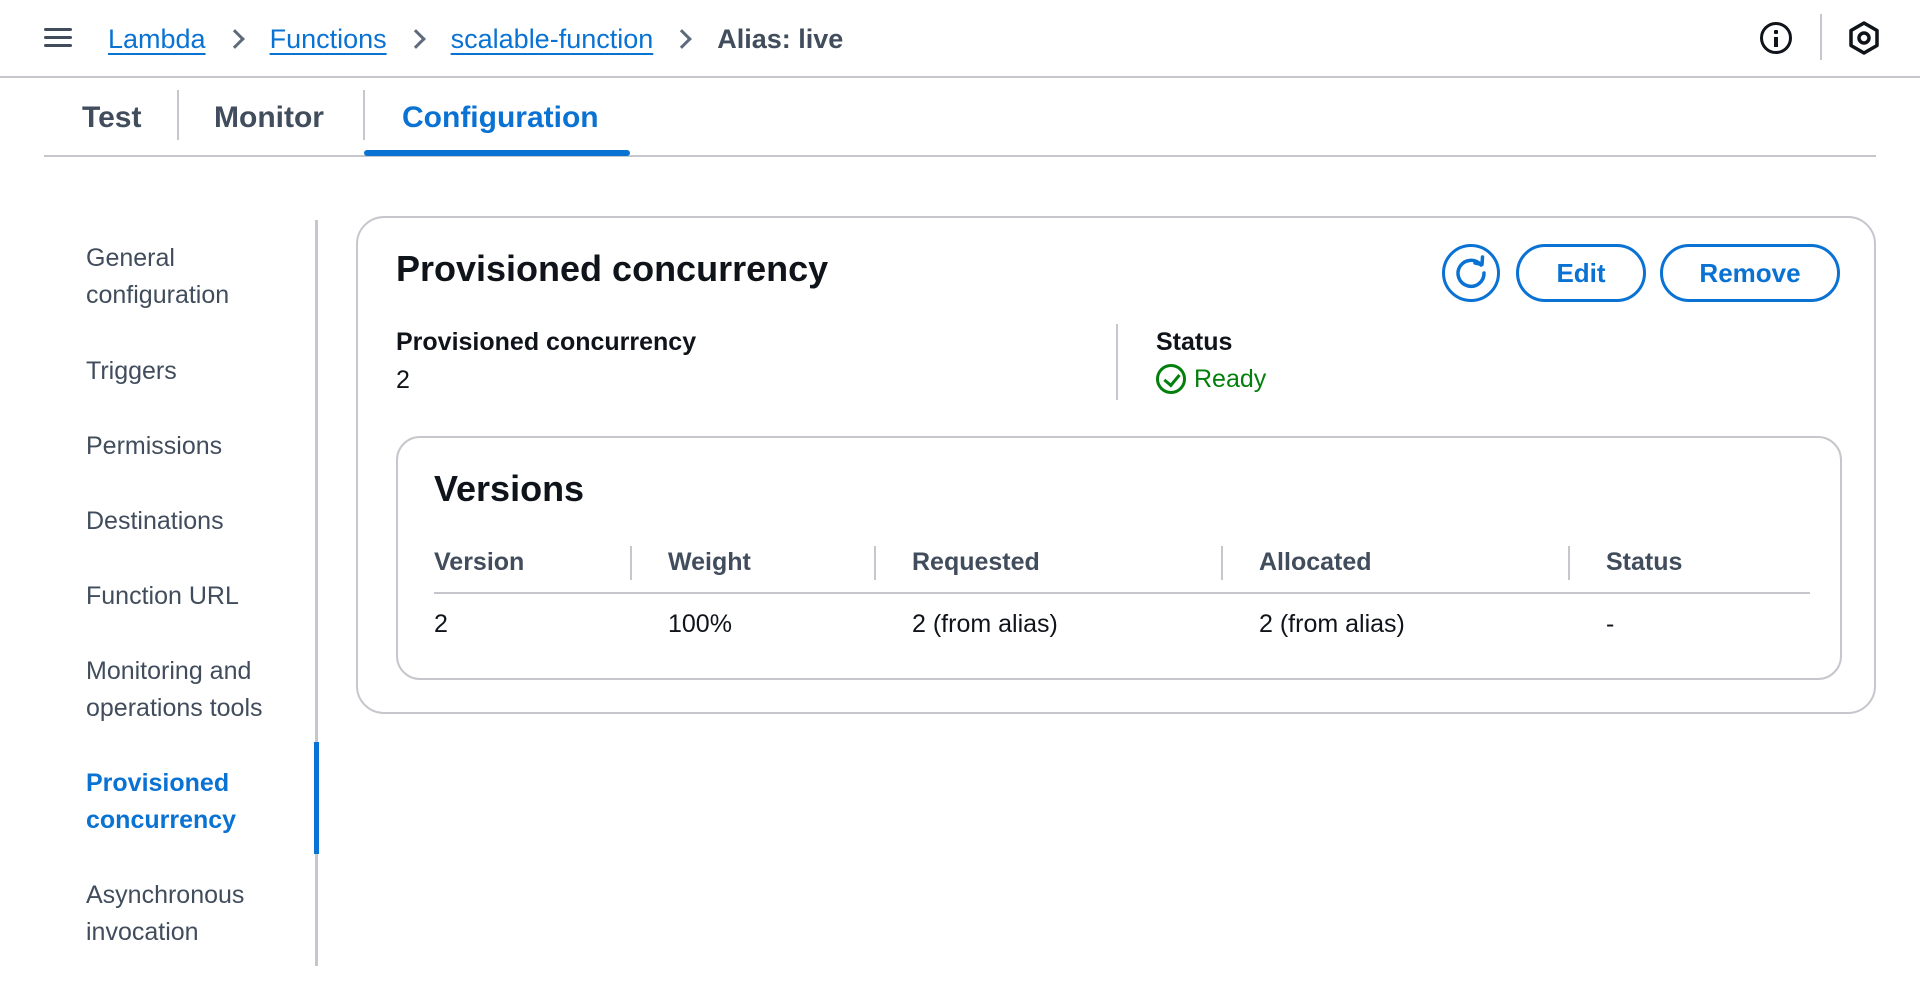 This screenshot has width=1920, height=1000. Describe the element at coordinates (1315, 562) in the screenshot. I see `column-header-allocated: Allocated` at that location.